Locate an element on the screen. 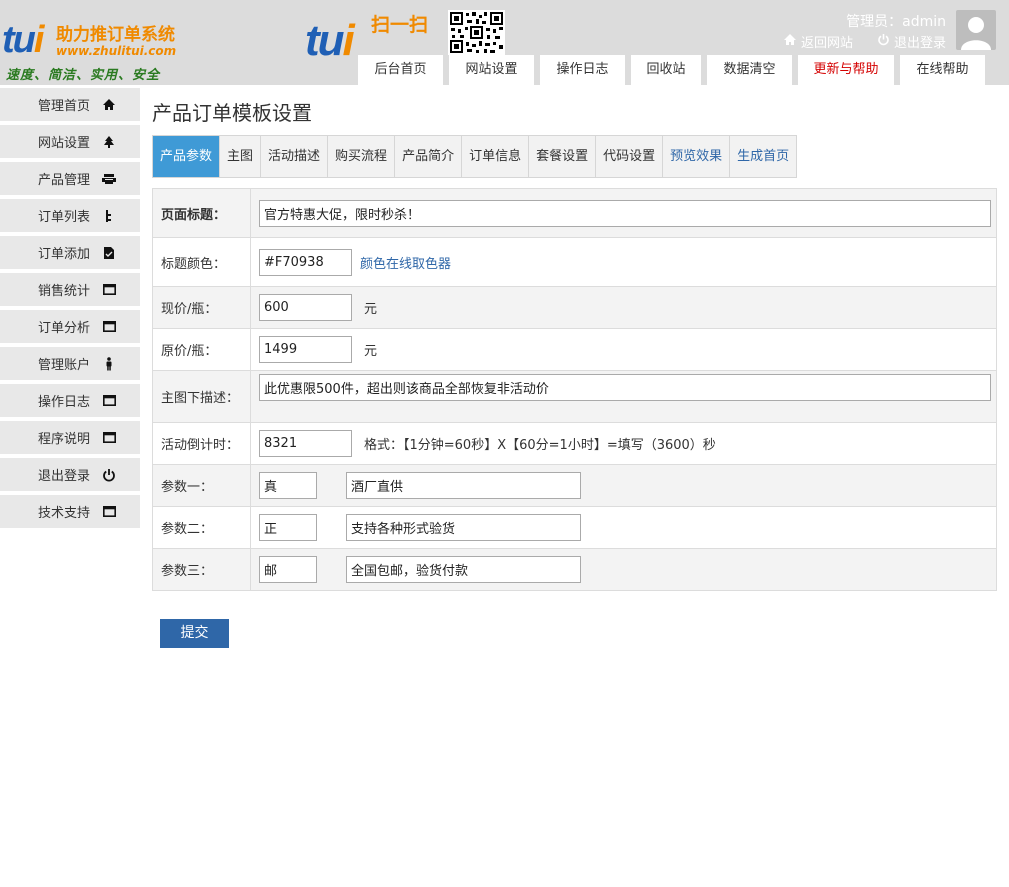 The image size is (1009, 887). tab-generate-homepage: 生成首页 is located at coordinates (763, 156).